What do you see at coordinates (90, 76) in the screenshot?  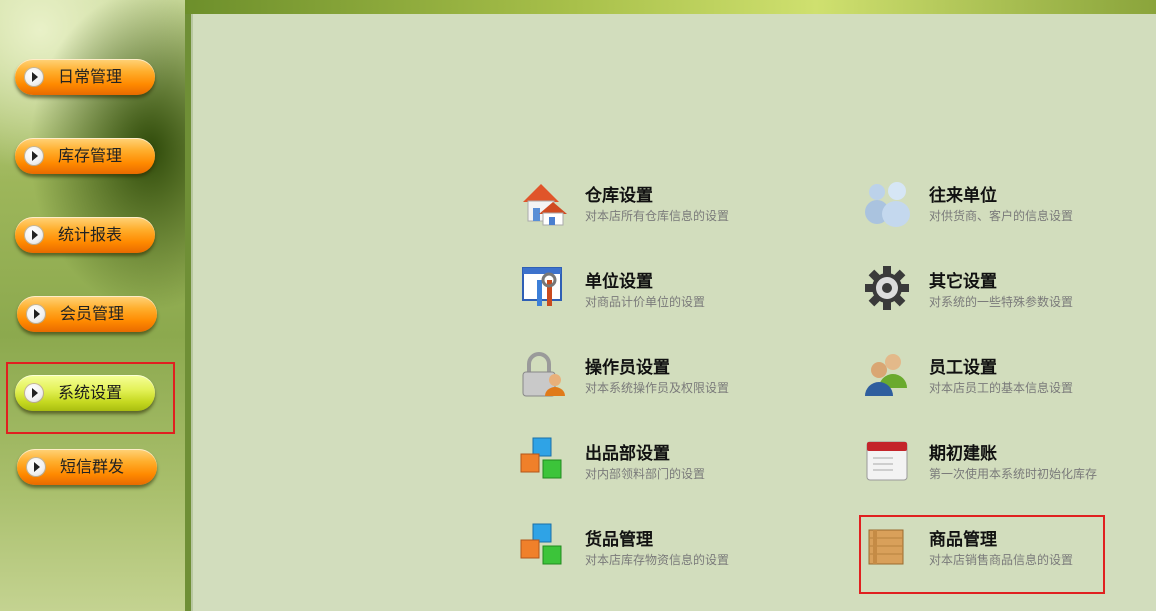 I see `nav-label: 日常管理` at bounding box center [90, 76].